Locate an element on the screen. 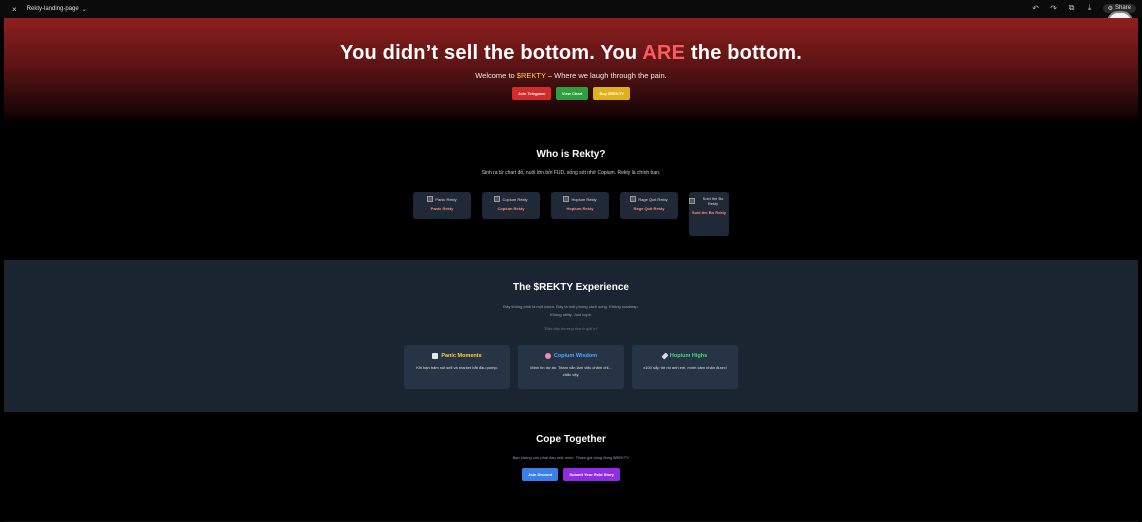 The width and height of the screenshot is (1142, 522). newspaper-icon is located at coordinates (435, 356).